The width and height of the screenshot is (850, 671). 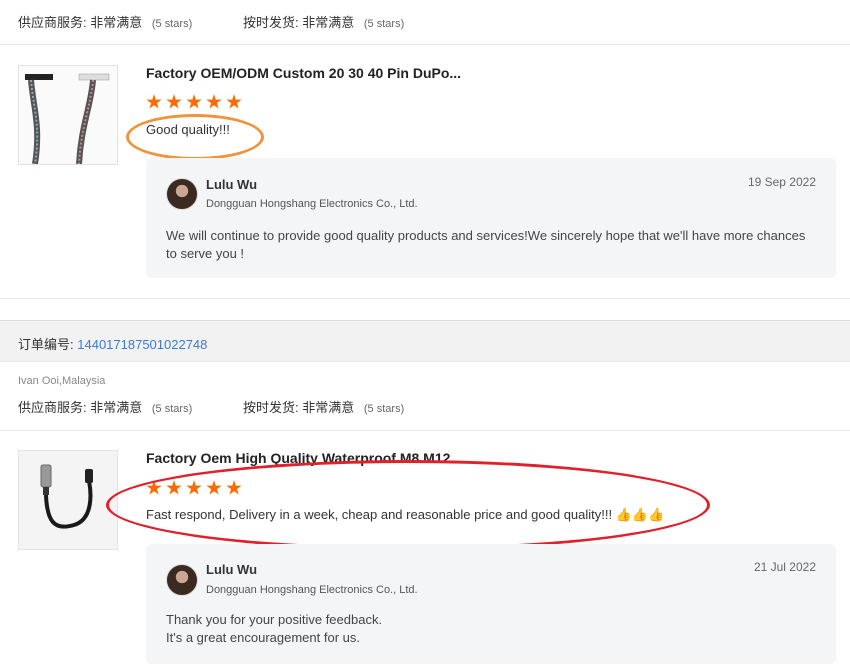 What do you see at coordinates (640, 514) in the screenshot?
I see `thumbs-up-icon: 👍👍👍` at bounding box center [640, 514].